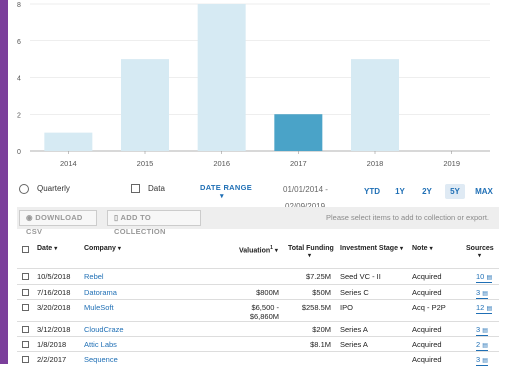 Image resolution: width=512 pixels, height=366 pixels. What do you see at coordinates (135, 189) in the screenshot?
I see `data-checkbox` at bounding box center [135, 189].